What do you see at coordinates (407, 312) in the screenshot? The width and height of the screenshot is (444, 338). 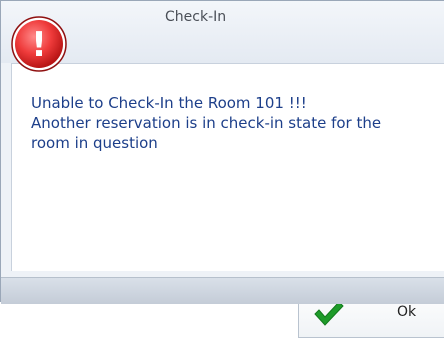 I see `ok-button-label: Ok` at bounding box center [407, 312].